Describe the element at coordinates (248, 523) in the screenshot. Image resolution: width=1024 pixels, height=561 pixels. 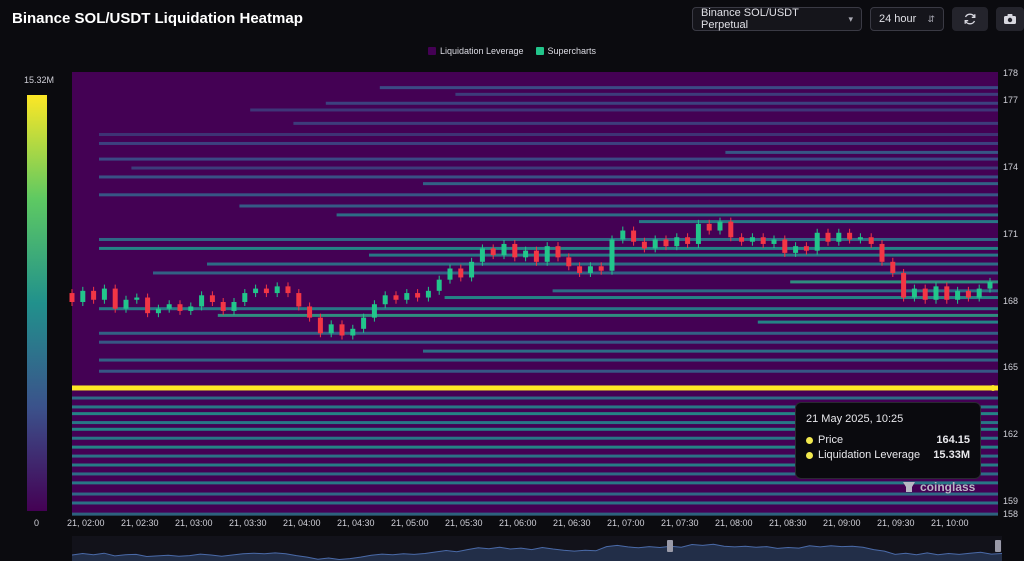
I see `x-tick-label: 21, 03:30` at that location.